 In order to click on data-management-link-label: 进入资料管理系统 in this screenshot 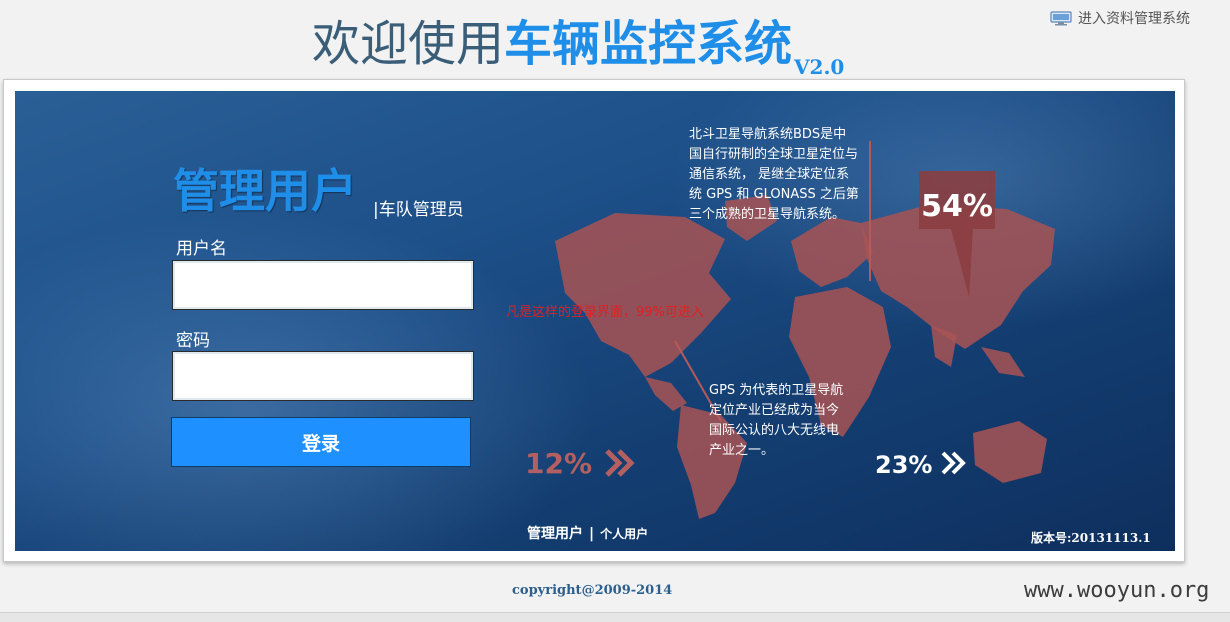, I will do `click(1134, 19)`.